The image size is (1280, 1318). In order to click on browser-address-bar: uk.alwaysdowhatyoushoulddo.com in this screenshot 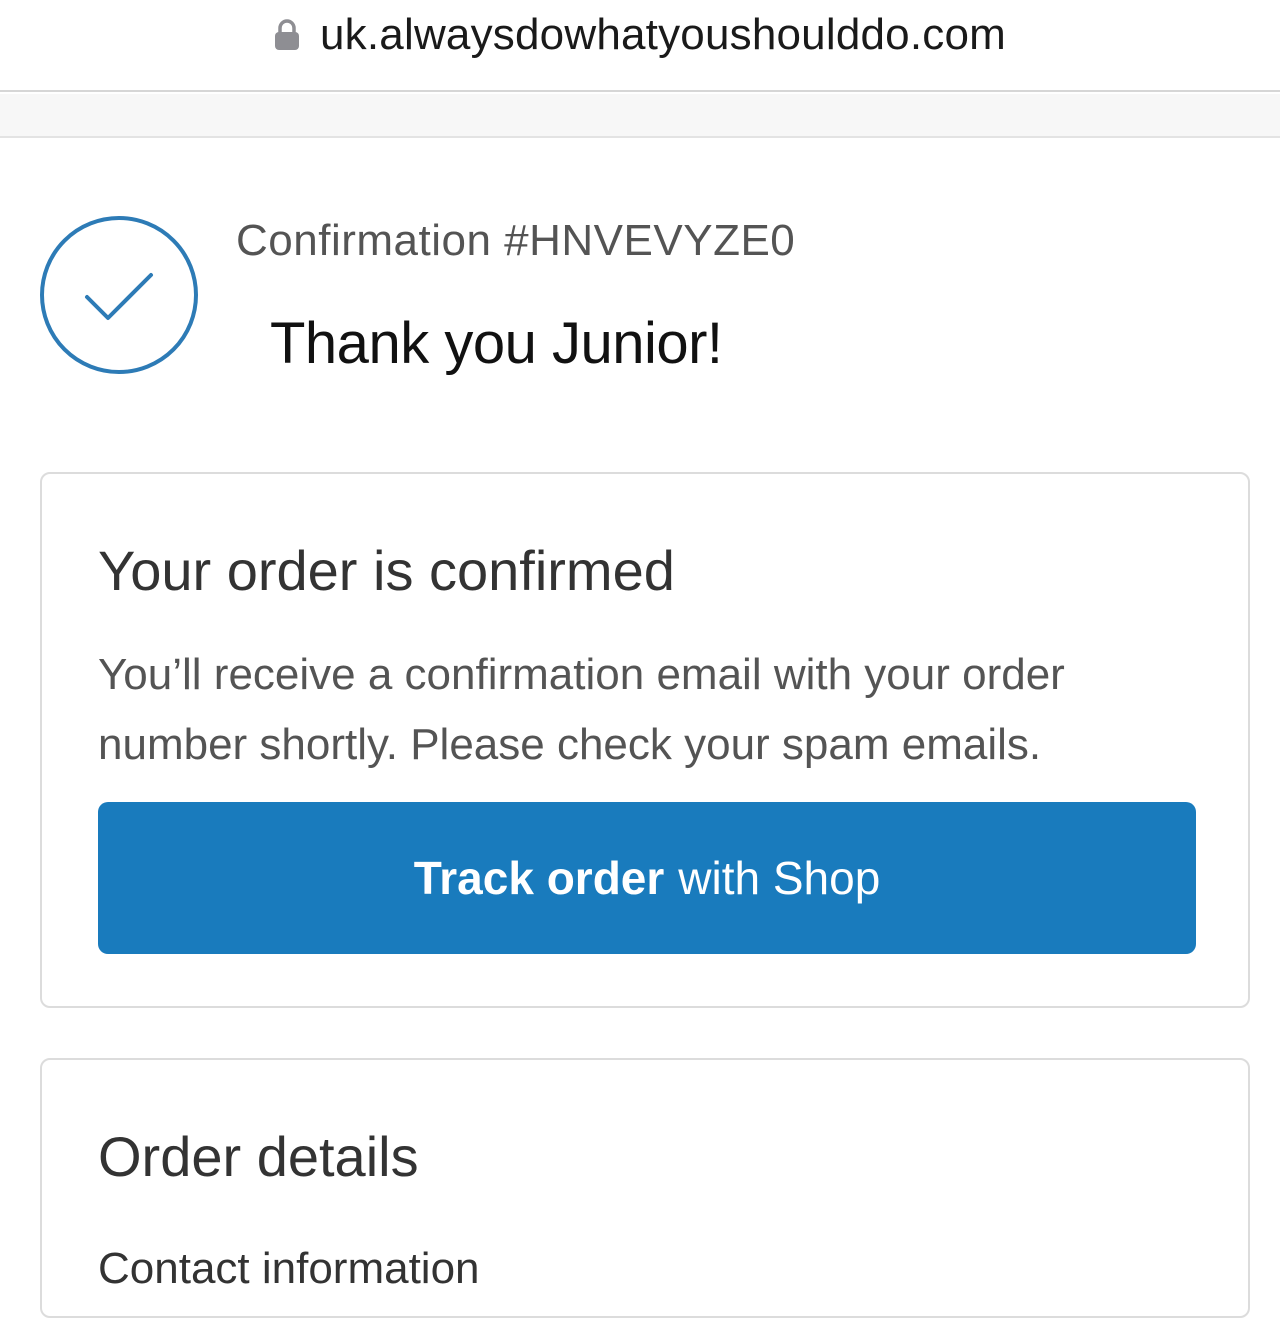, I will do `click(640, 46)`.